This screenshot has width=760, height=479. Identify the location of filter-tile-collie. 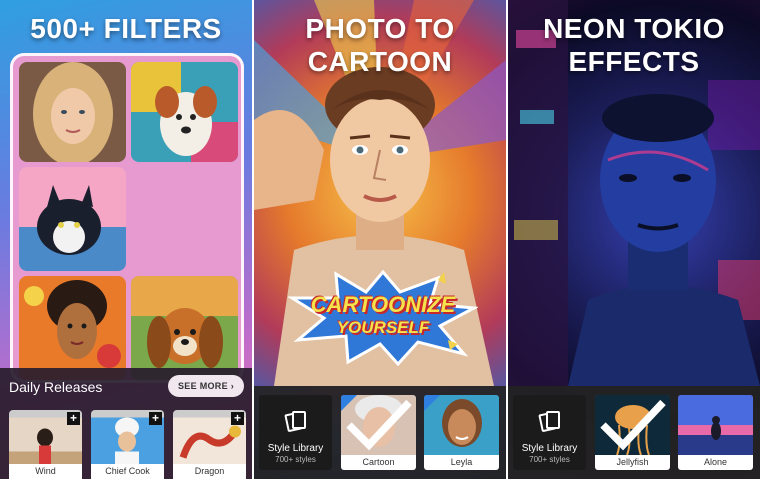
(72, 219).